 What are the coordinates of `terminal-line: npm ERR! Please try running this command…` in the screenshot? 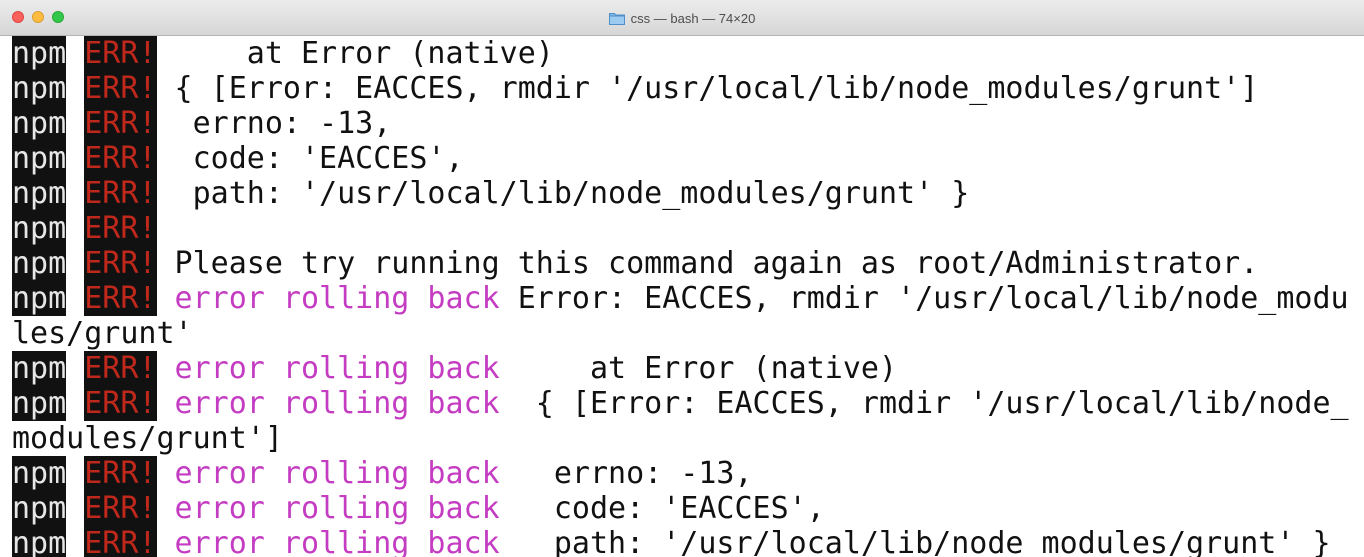 It's located at (635, 263).